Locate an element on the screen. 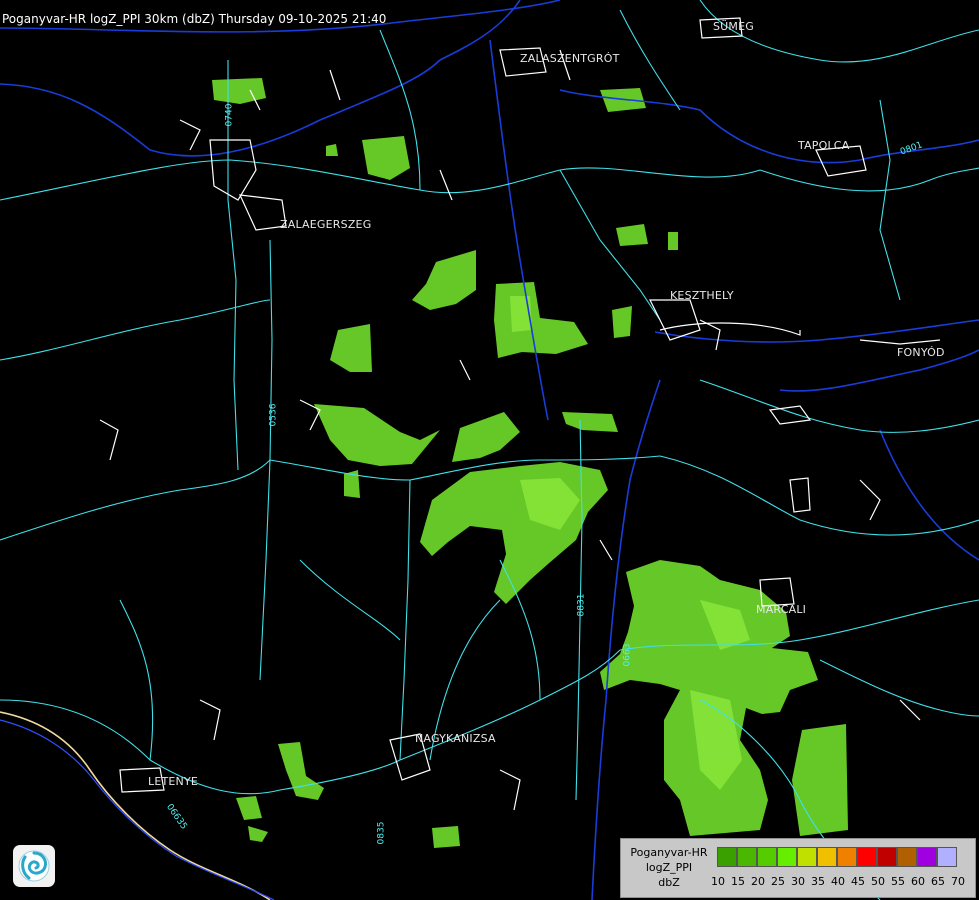  legend-tick-label: 60 is located at coordinates (918, 881).